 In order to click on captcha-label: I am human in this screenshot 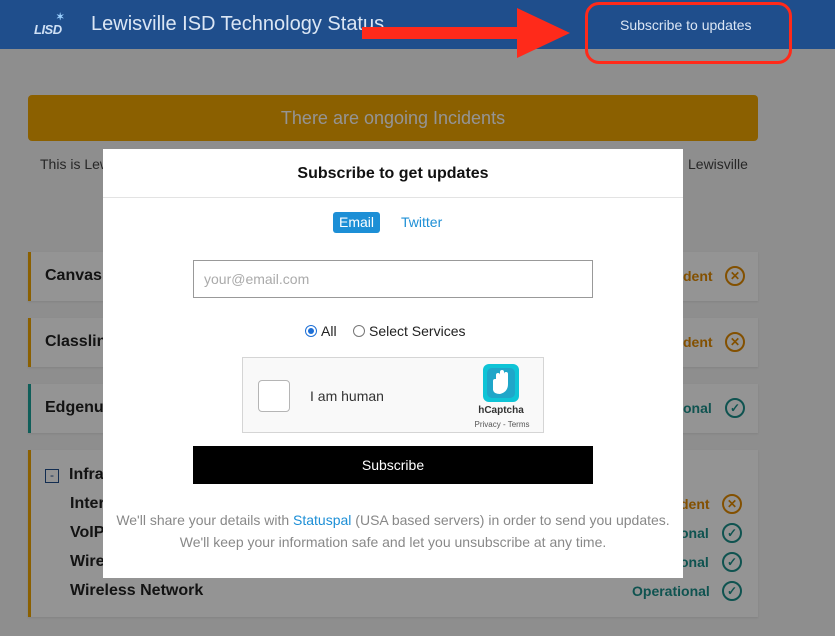, I will do `click(347, 396)`.